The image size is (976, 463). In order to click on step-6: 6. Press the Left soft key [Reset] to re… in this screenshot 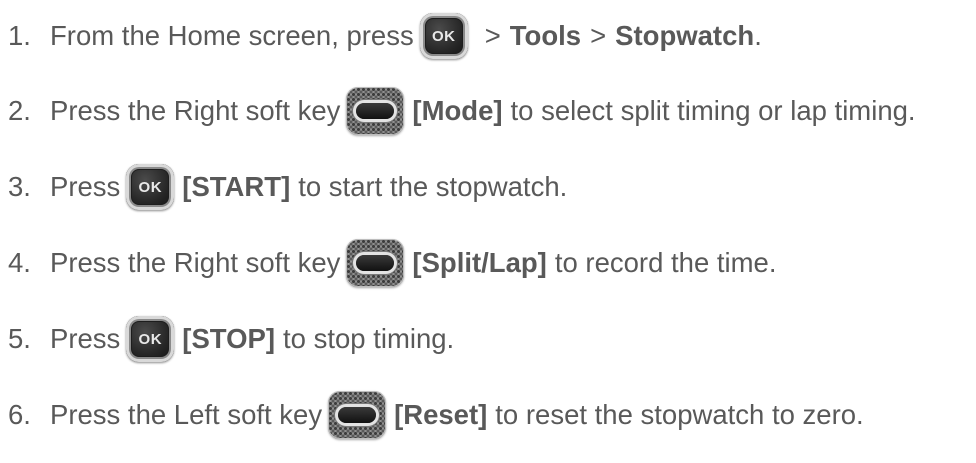, I will do `click(436, 415)`.